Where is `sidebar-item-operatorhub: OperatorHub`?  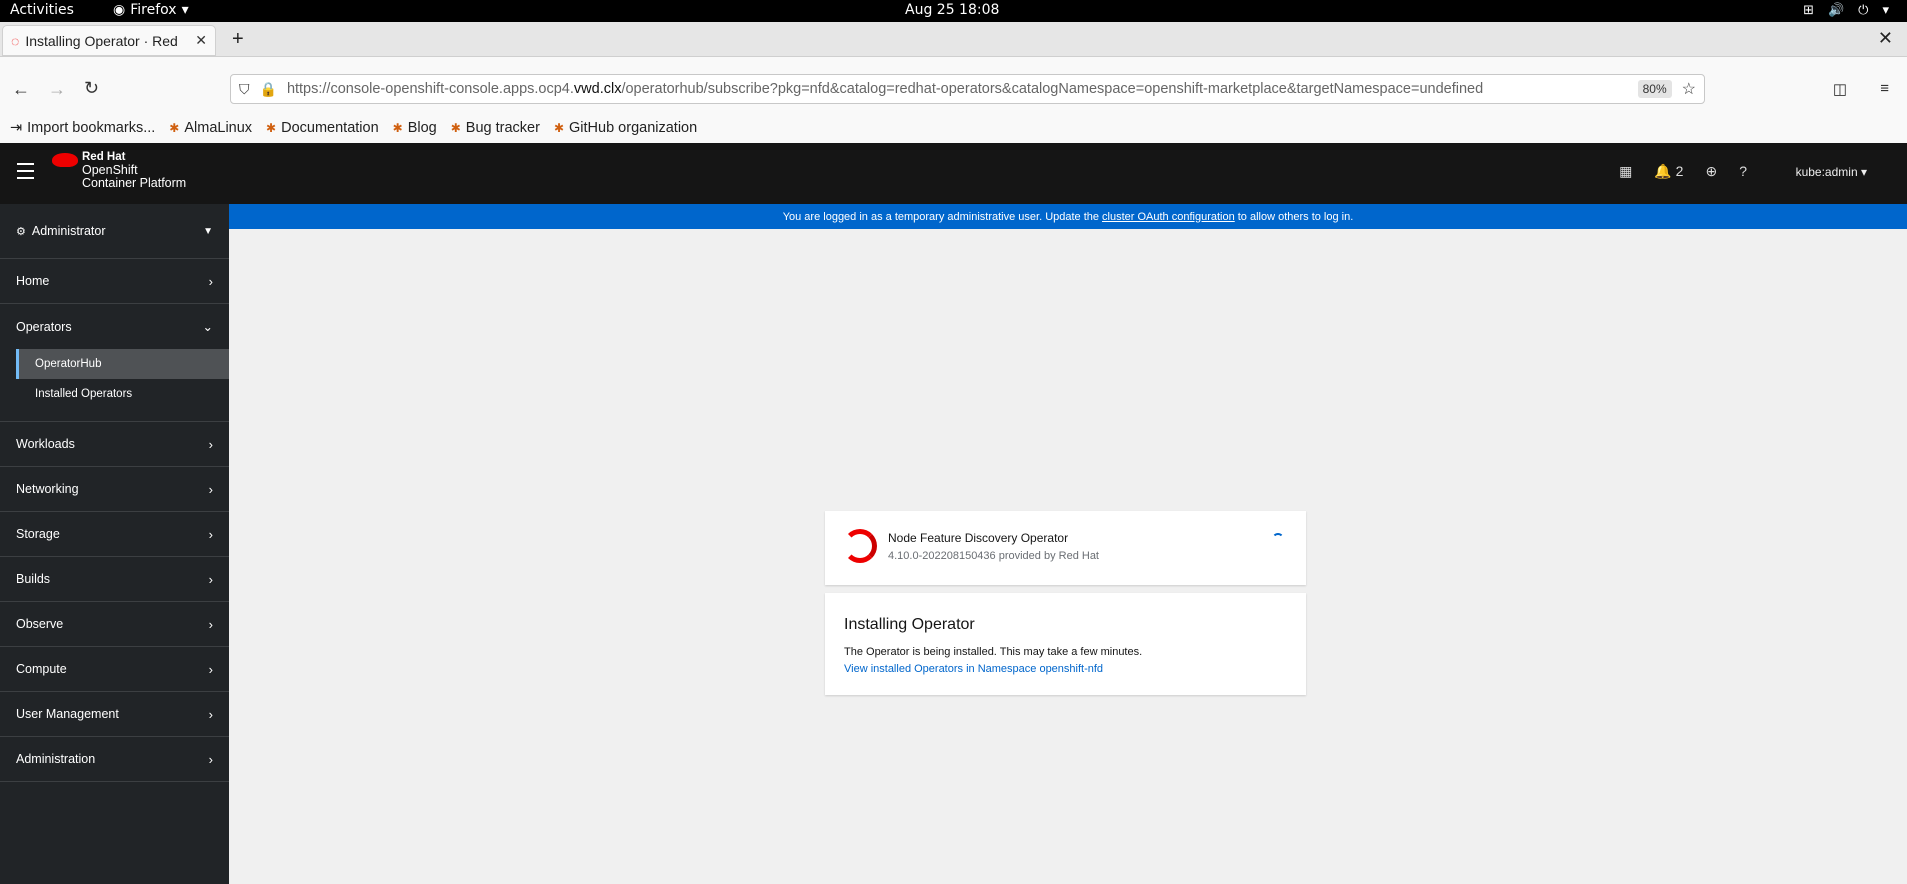 sidebar-item-operatorhub: OperatorHub is located at coordinates (122, 364).